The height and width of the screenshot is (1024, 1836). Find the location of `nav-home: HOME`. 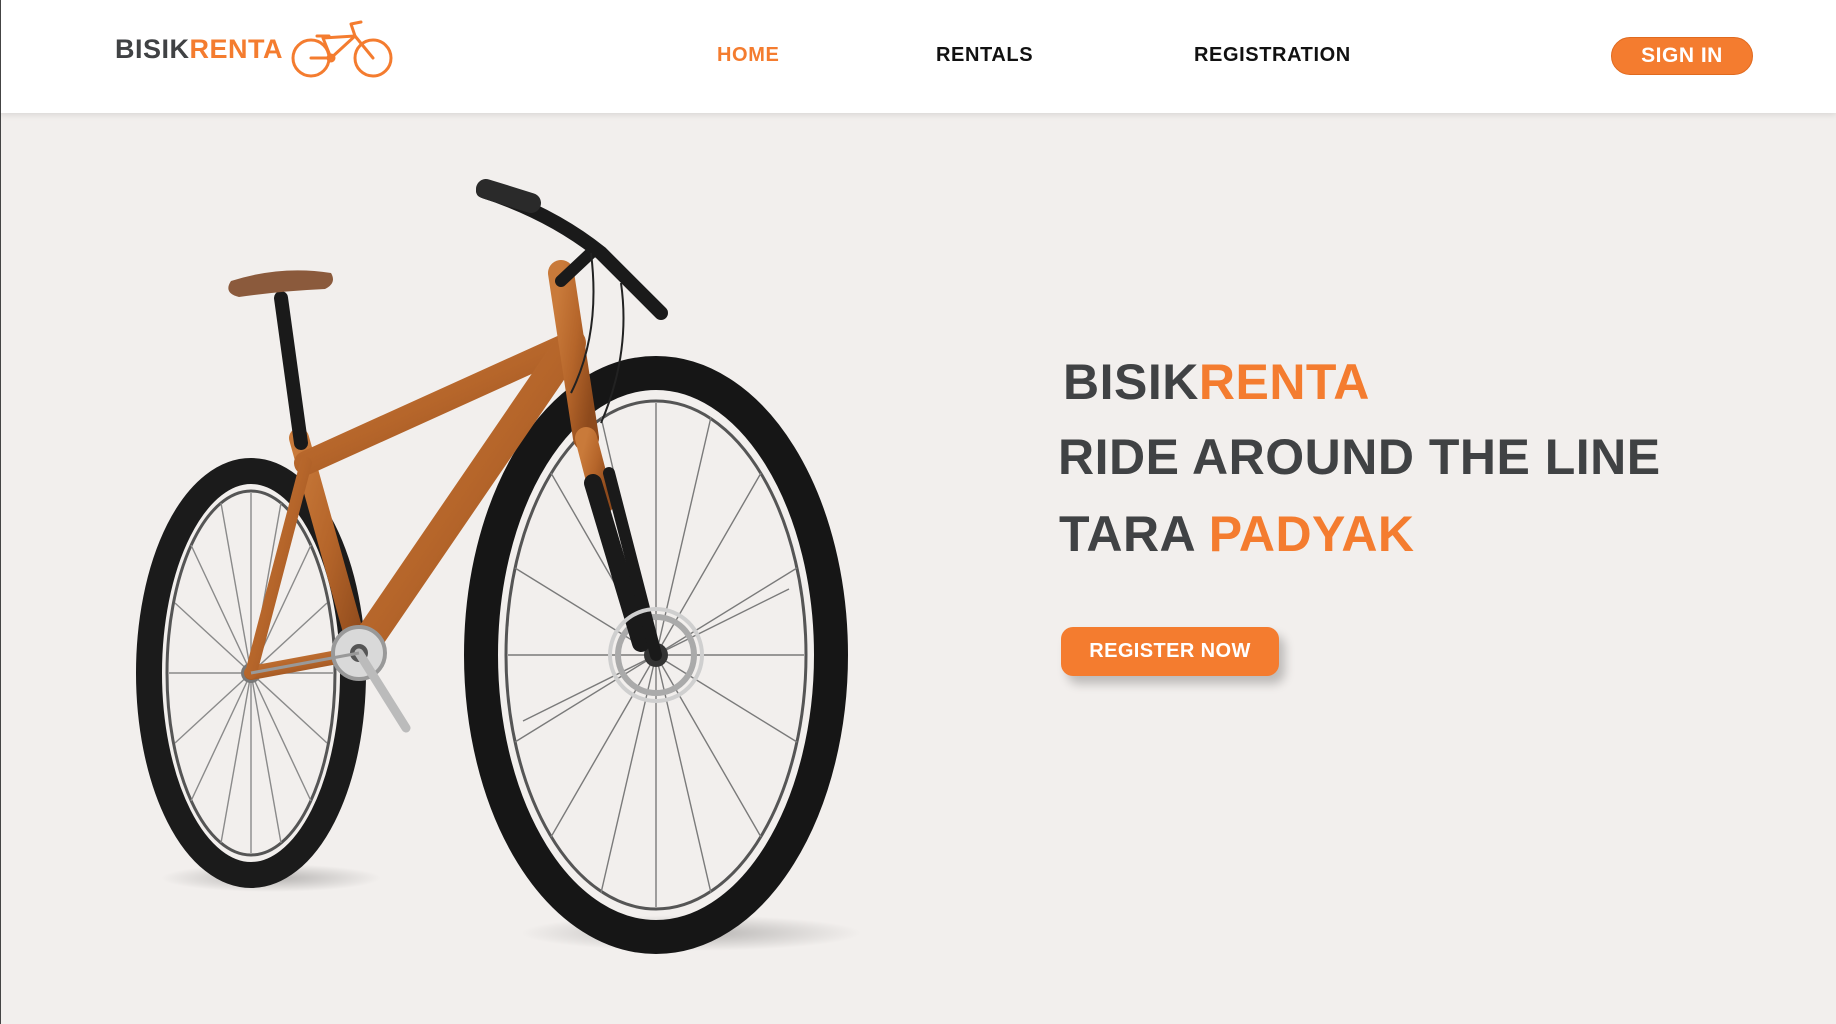

nav-home: HOME is located at coordinates (748, 55).